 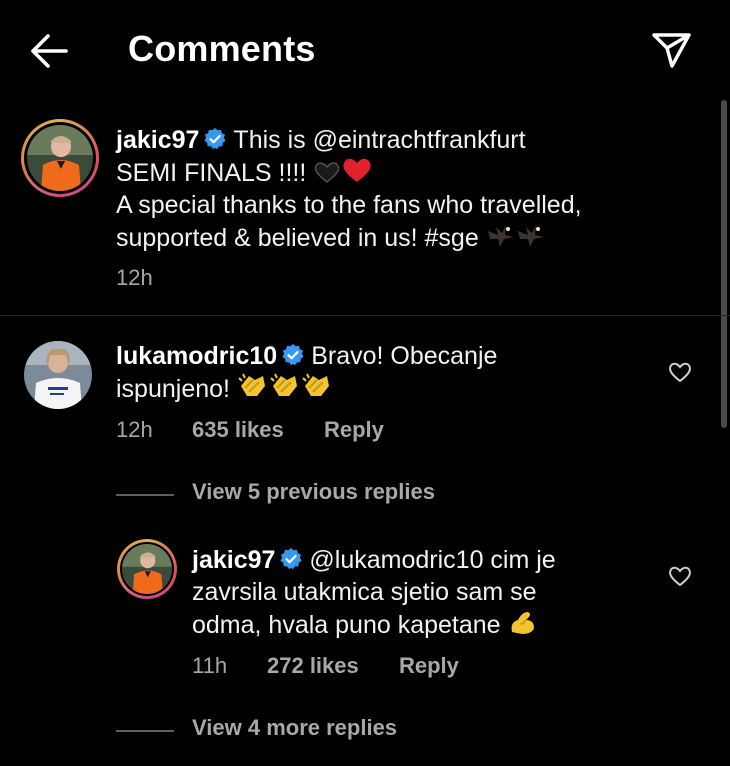 What do you see at coordinates (176, 389) in the screenshot?
I see `comment-line-2: ispunjeno!` at bounding box center [176, 389].